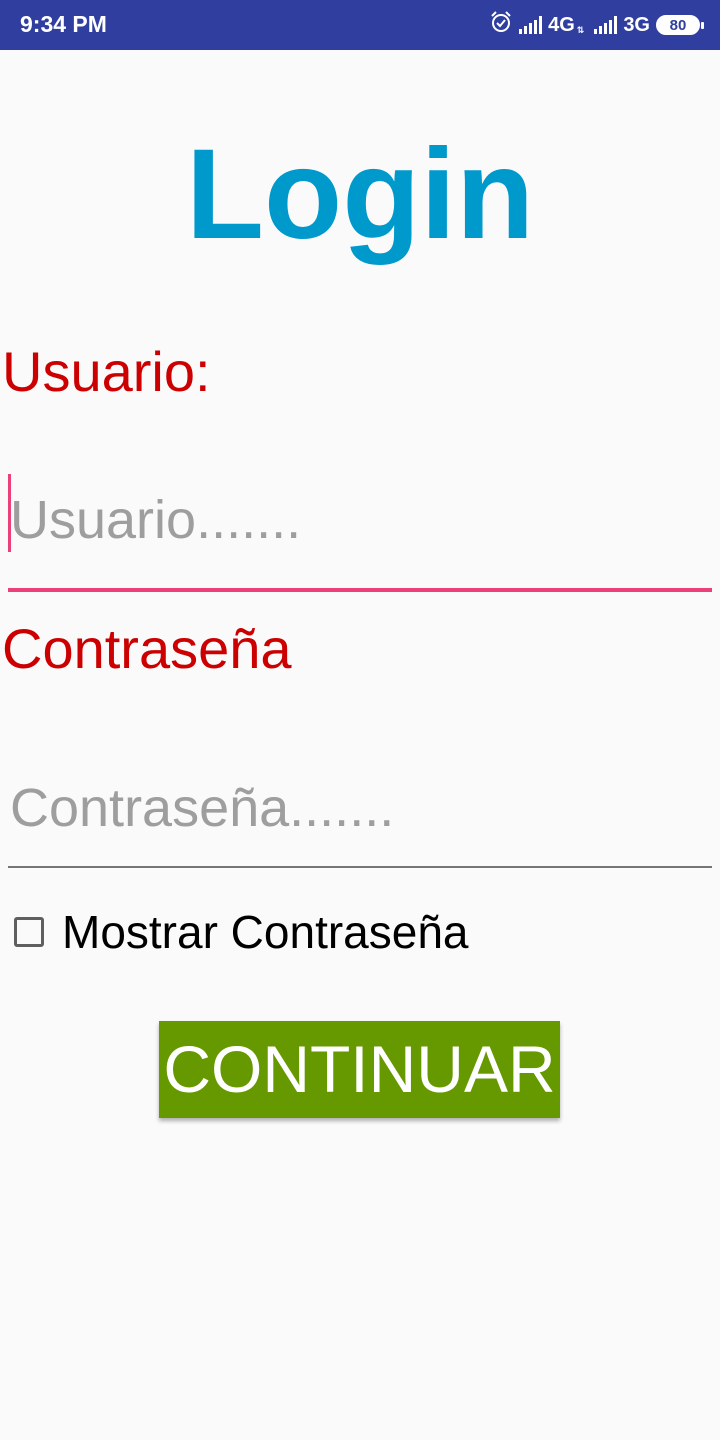  Describe the element at coordinates (360, 520) in the screenshot. I see `username-input` at that location.